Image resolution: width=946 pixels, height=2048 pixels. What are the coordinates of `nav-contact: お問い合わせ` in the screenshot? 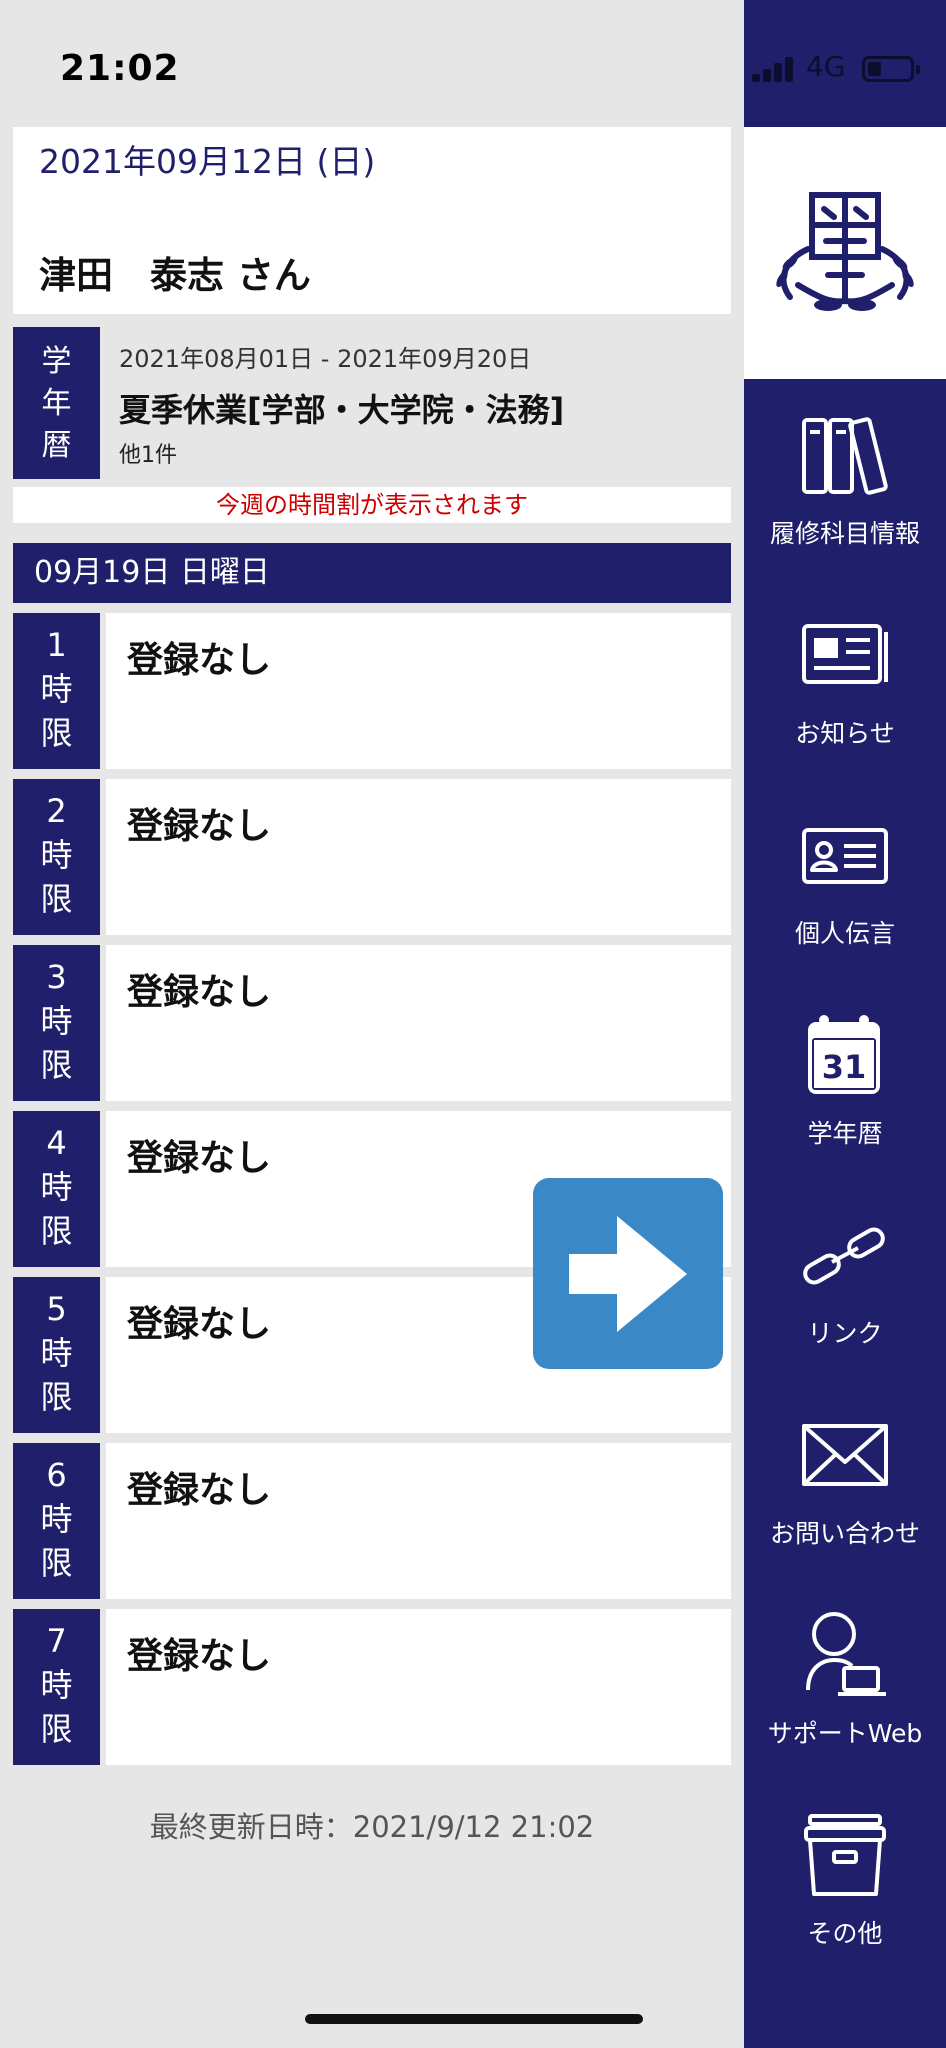 It's located at (845, 1510).